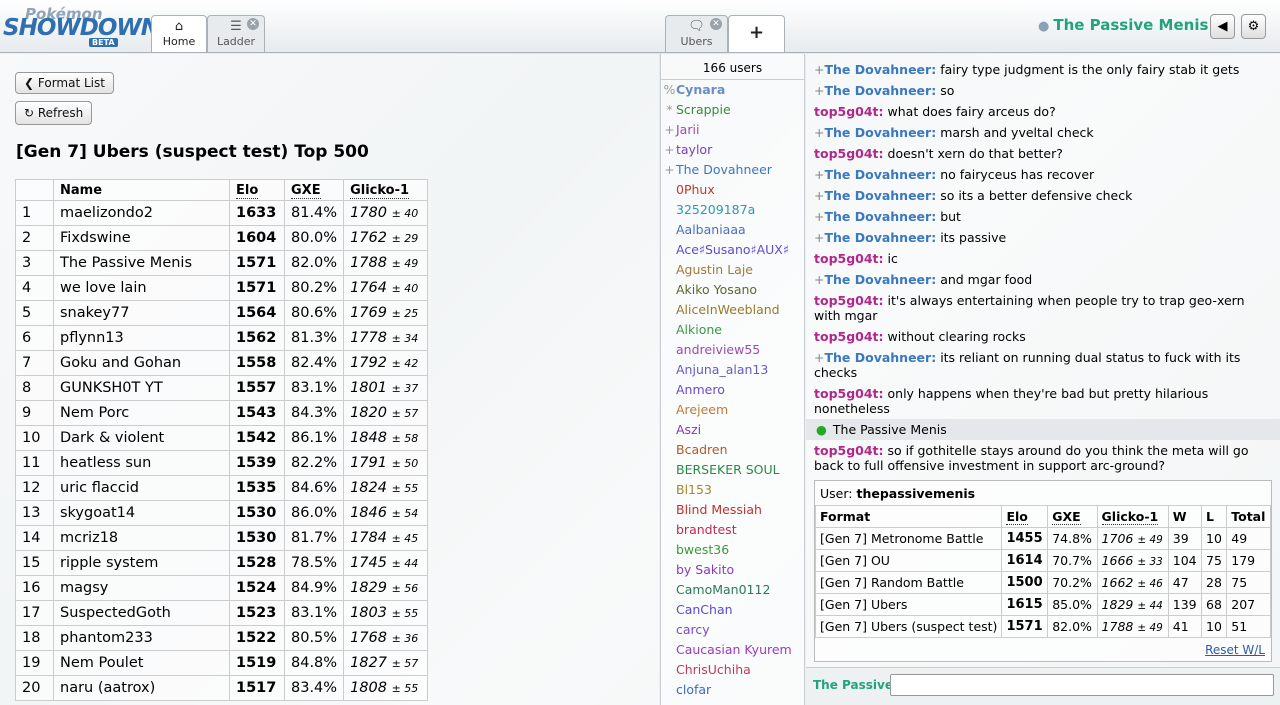 The image size is (1280, 705). Describe the element at coordinates (141, 263) in the screenshot. I see `player-name-cell: The Passive Menis` at that location.